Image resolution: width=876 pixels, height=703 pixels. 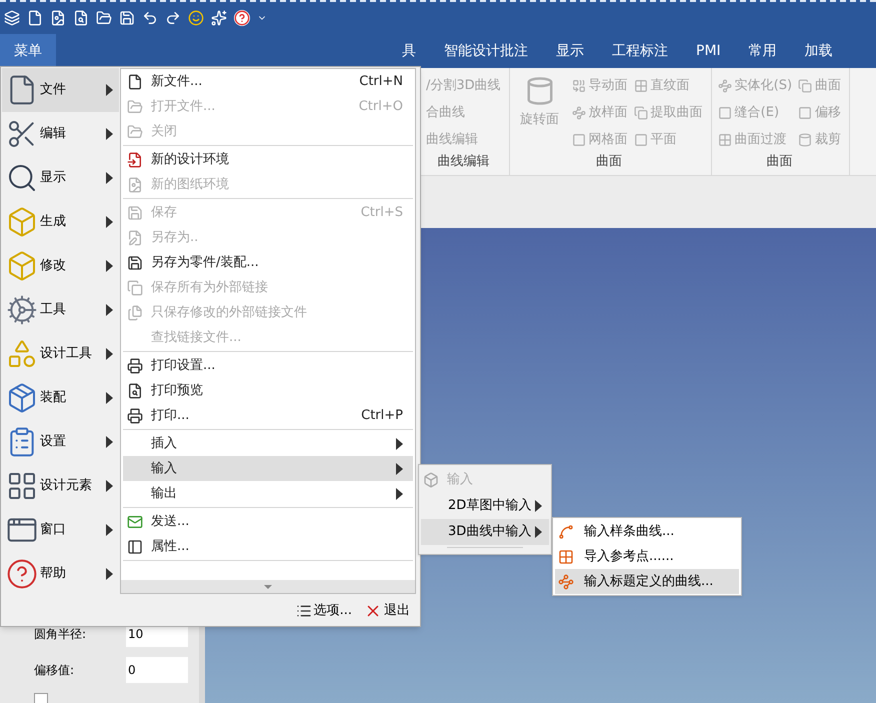 What do you see at coordinates (268, 81) in the screenshot?
I see `menu-item: 新文件... Ctrl+N` at bounding box center [268, 81].